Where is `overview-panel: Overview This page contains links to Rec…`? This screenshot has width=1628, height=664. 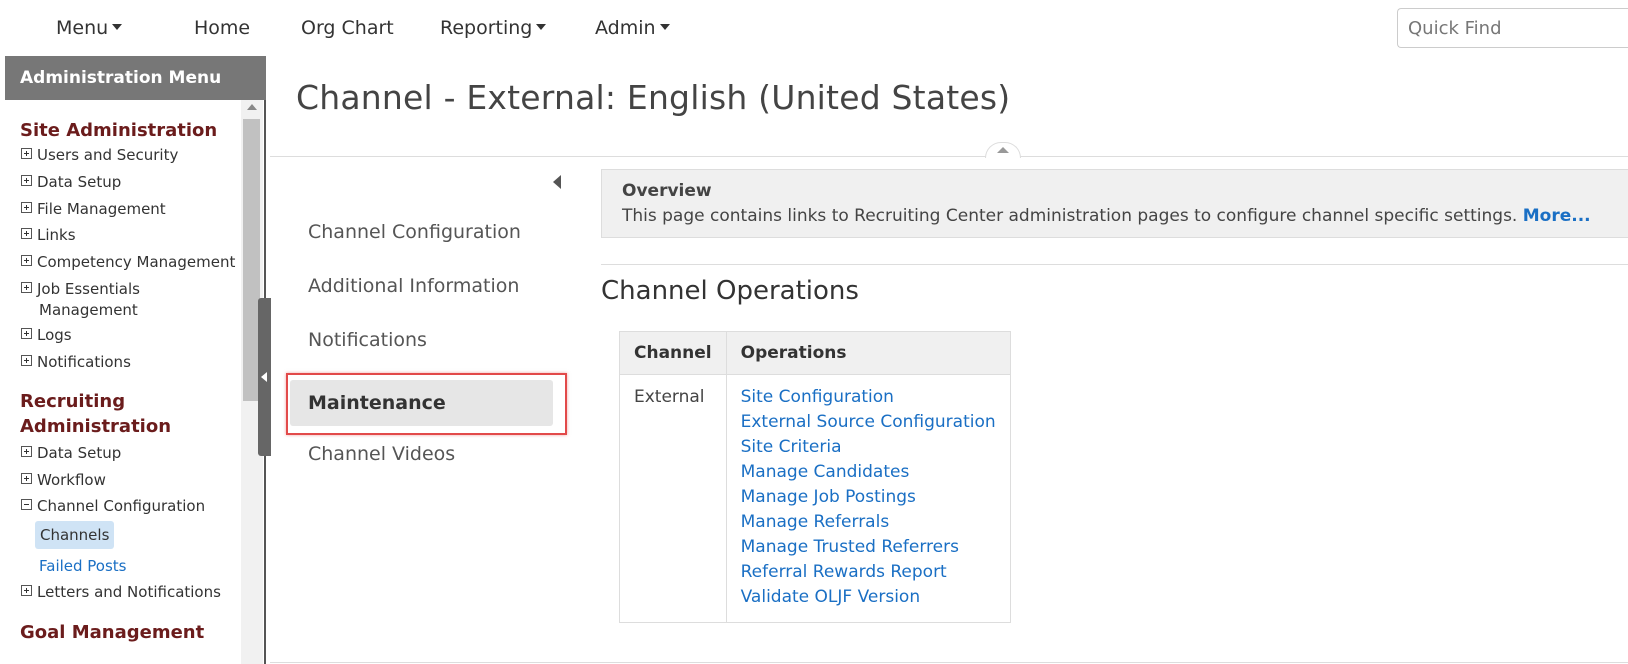 overview-panel: Overview This page contains links to Rec… is located at coordinates (1114, 203).